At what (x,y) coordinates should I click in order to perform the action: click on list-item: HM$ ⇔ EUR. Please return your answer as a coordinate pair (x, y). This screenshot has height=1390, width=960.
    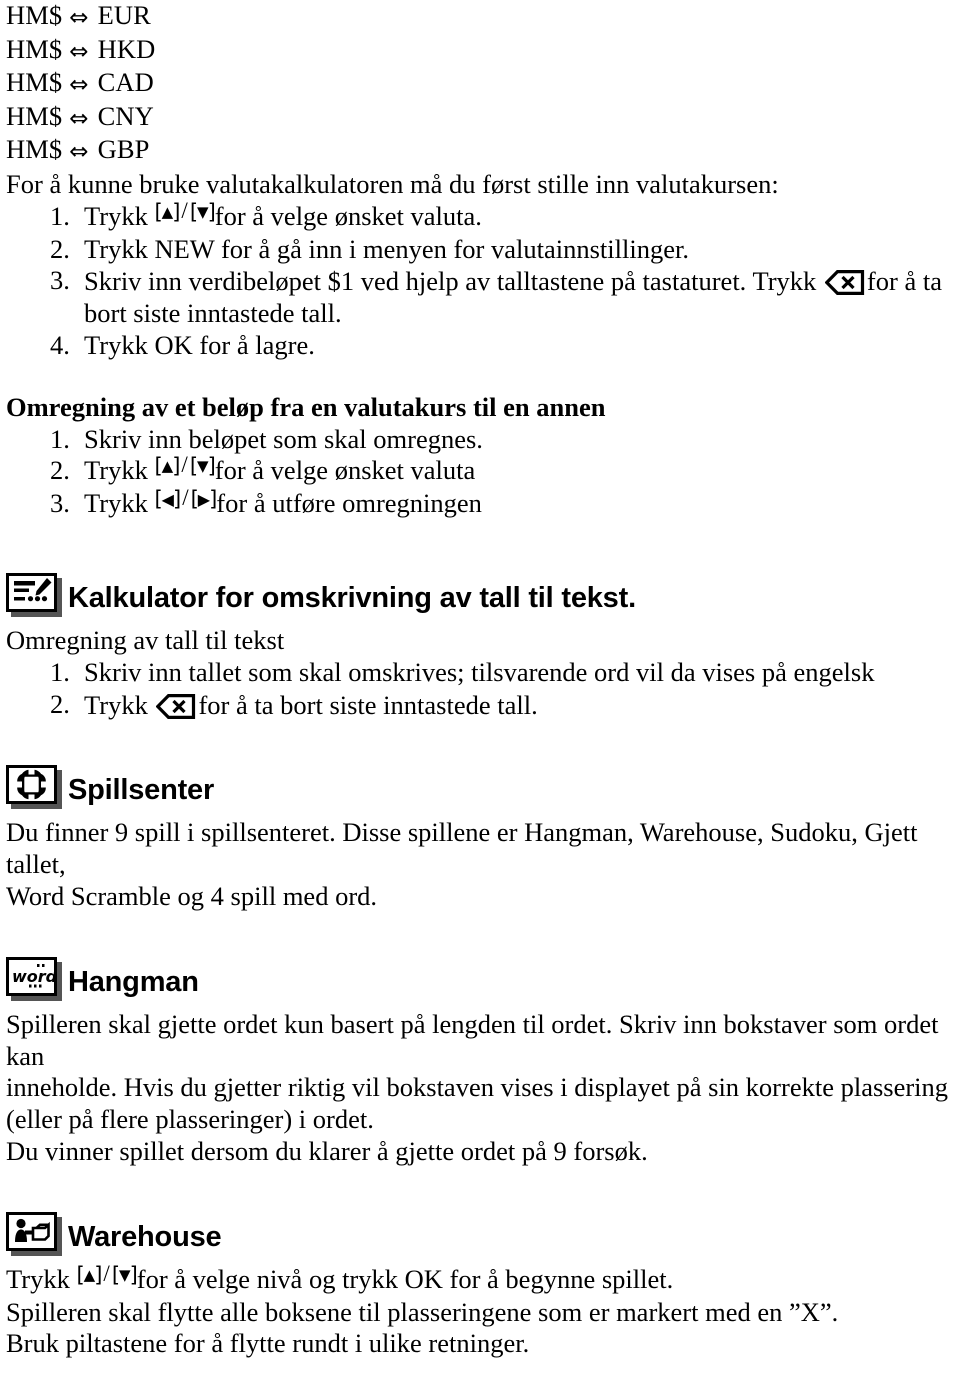
    Looking at the image, I should click on (480, 17).